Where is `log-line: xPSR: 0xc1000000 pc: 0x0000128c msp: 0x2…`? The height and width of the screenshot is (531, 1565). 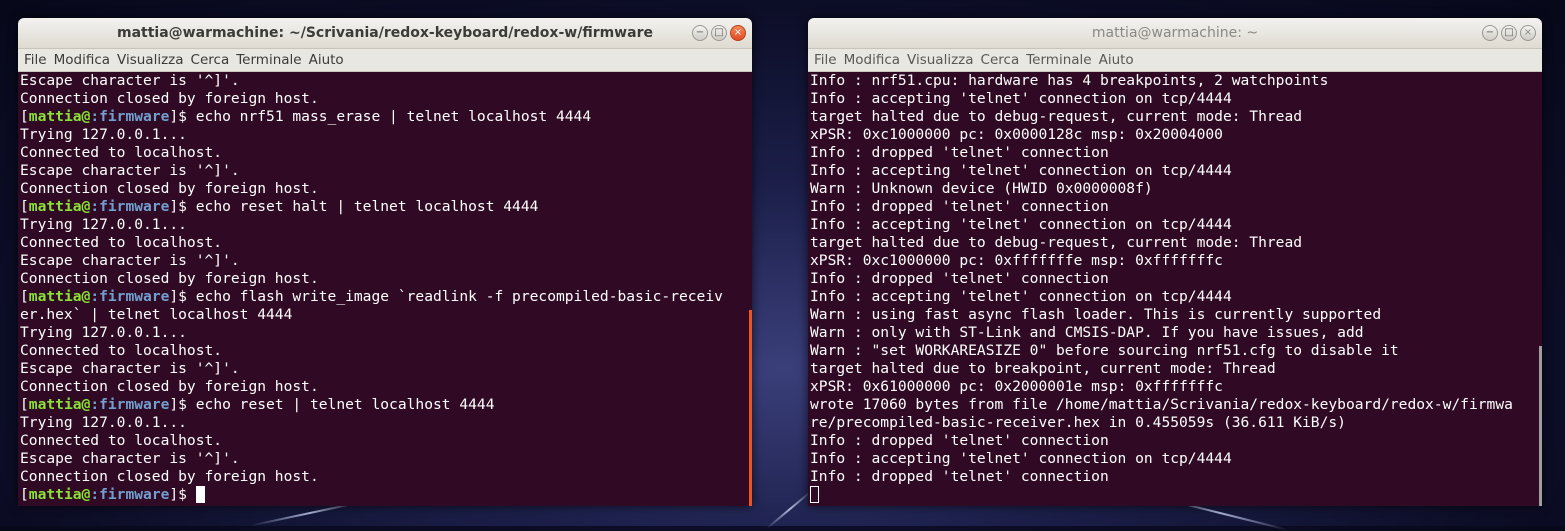 log-line: xPSR: 0xc1000000 pc: 0x0000128c msp: 0x2… is located at coordinates (1016, 134).